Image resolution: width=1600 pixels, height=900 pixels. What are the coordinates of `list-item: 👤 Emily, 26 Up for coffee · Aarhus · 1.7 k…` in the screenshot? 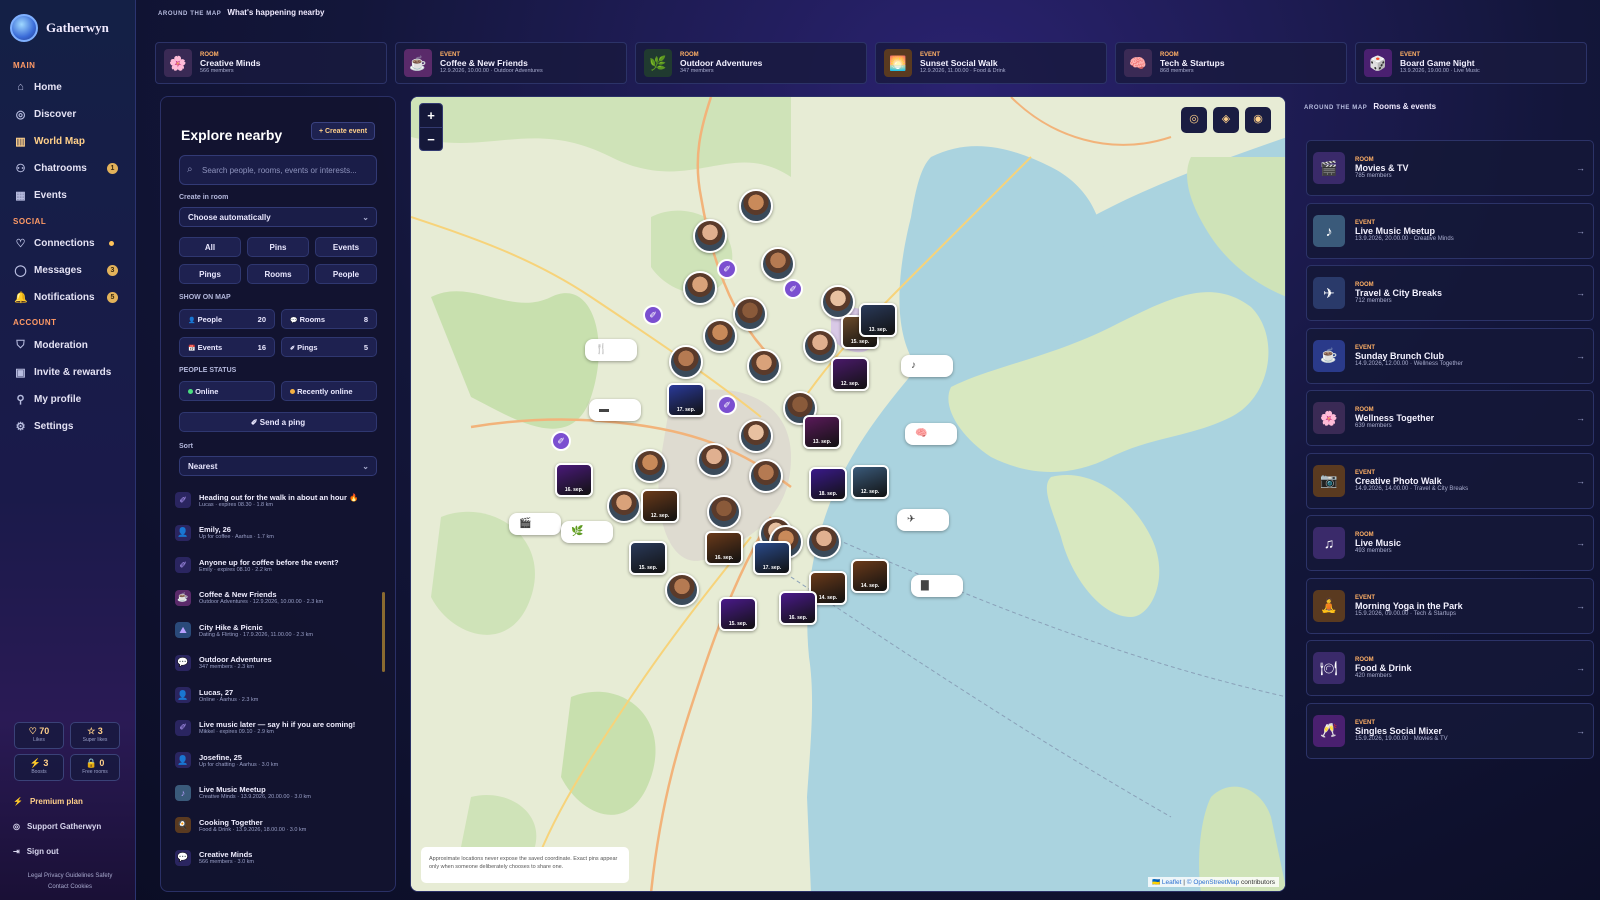 It's located at (279, 533).